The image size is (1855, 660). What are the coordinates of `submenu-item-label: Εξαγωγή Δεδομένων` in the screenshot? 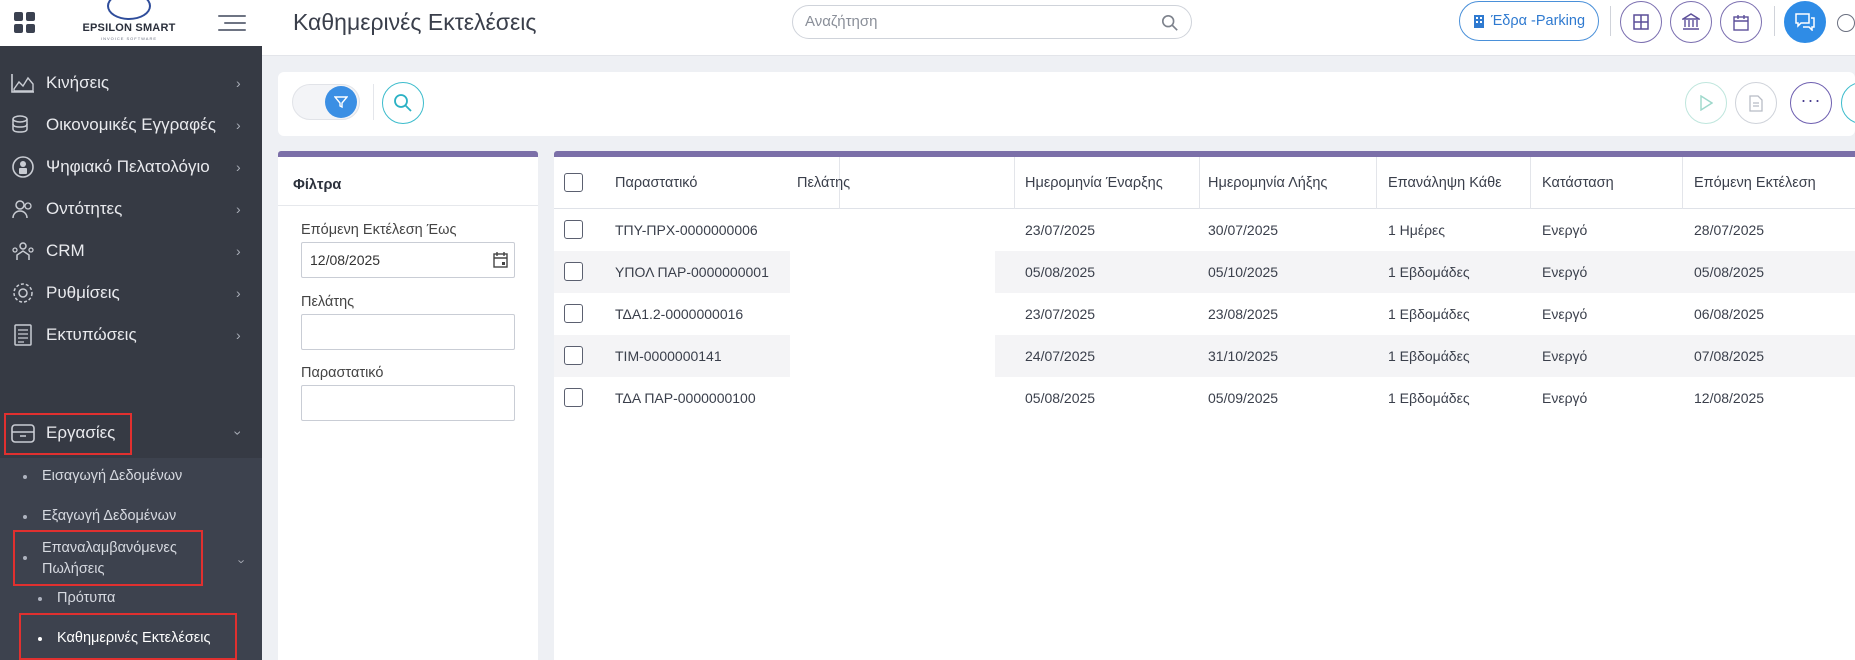 It's located at (109, 516).